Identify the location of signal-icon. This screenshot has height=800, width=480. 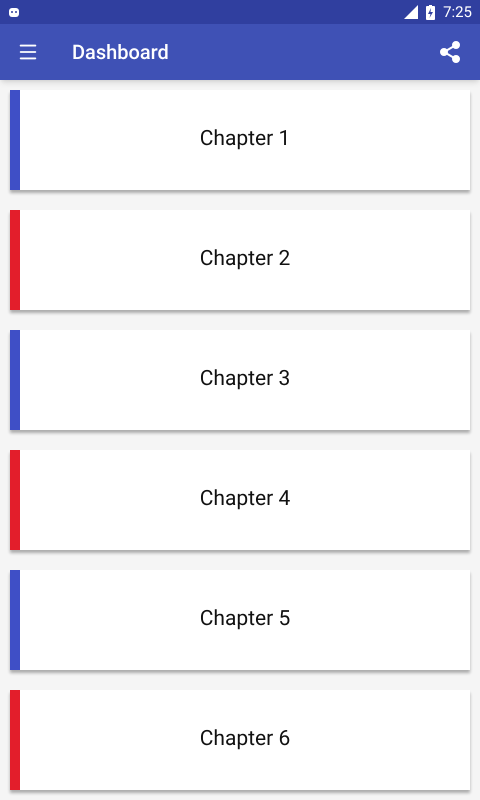
(411, 12).